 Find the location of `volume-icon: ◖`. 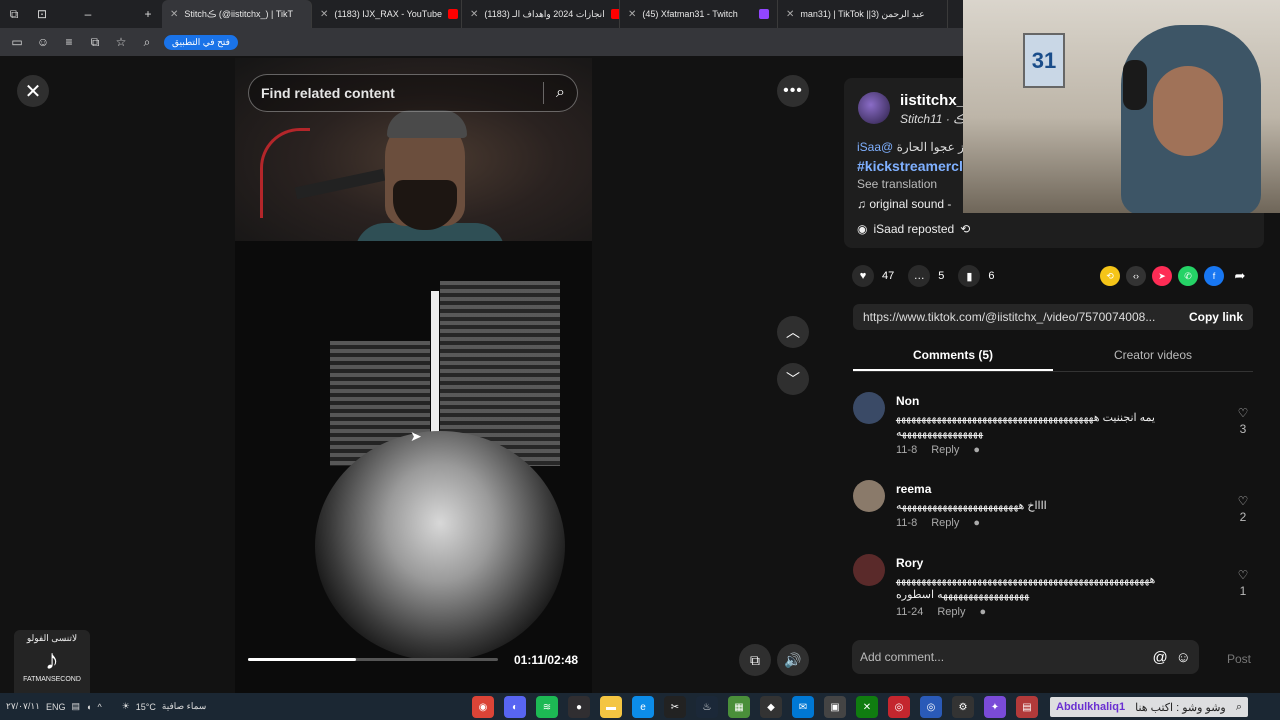

volume-icon: ◖ is located at coordinates (88, 707).